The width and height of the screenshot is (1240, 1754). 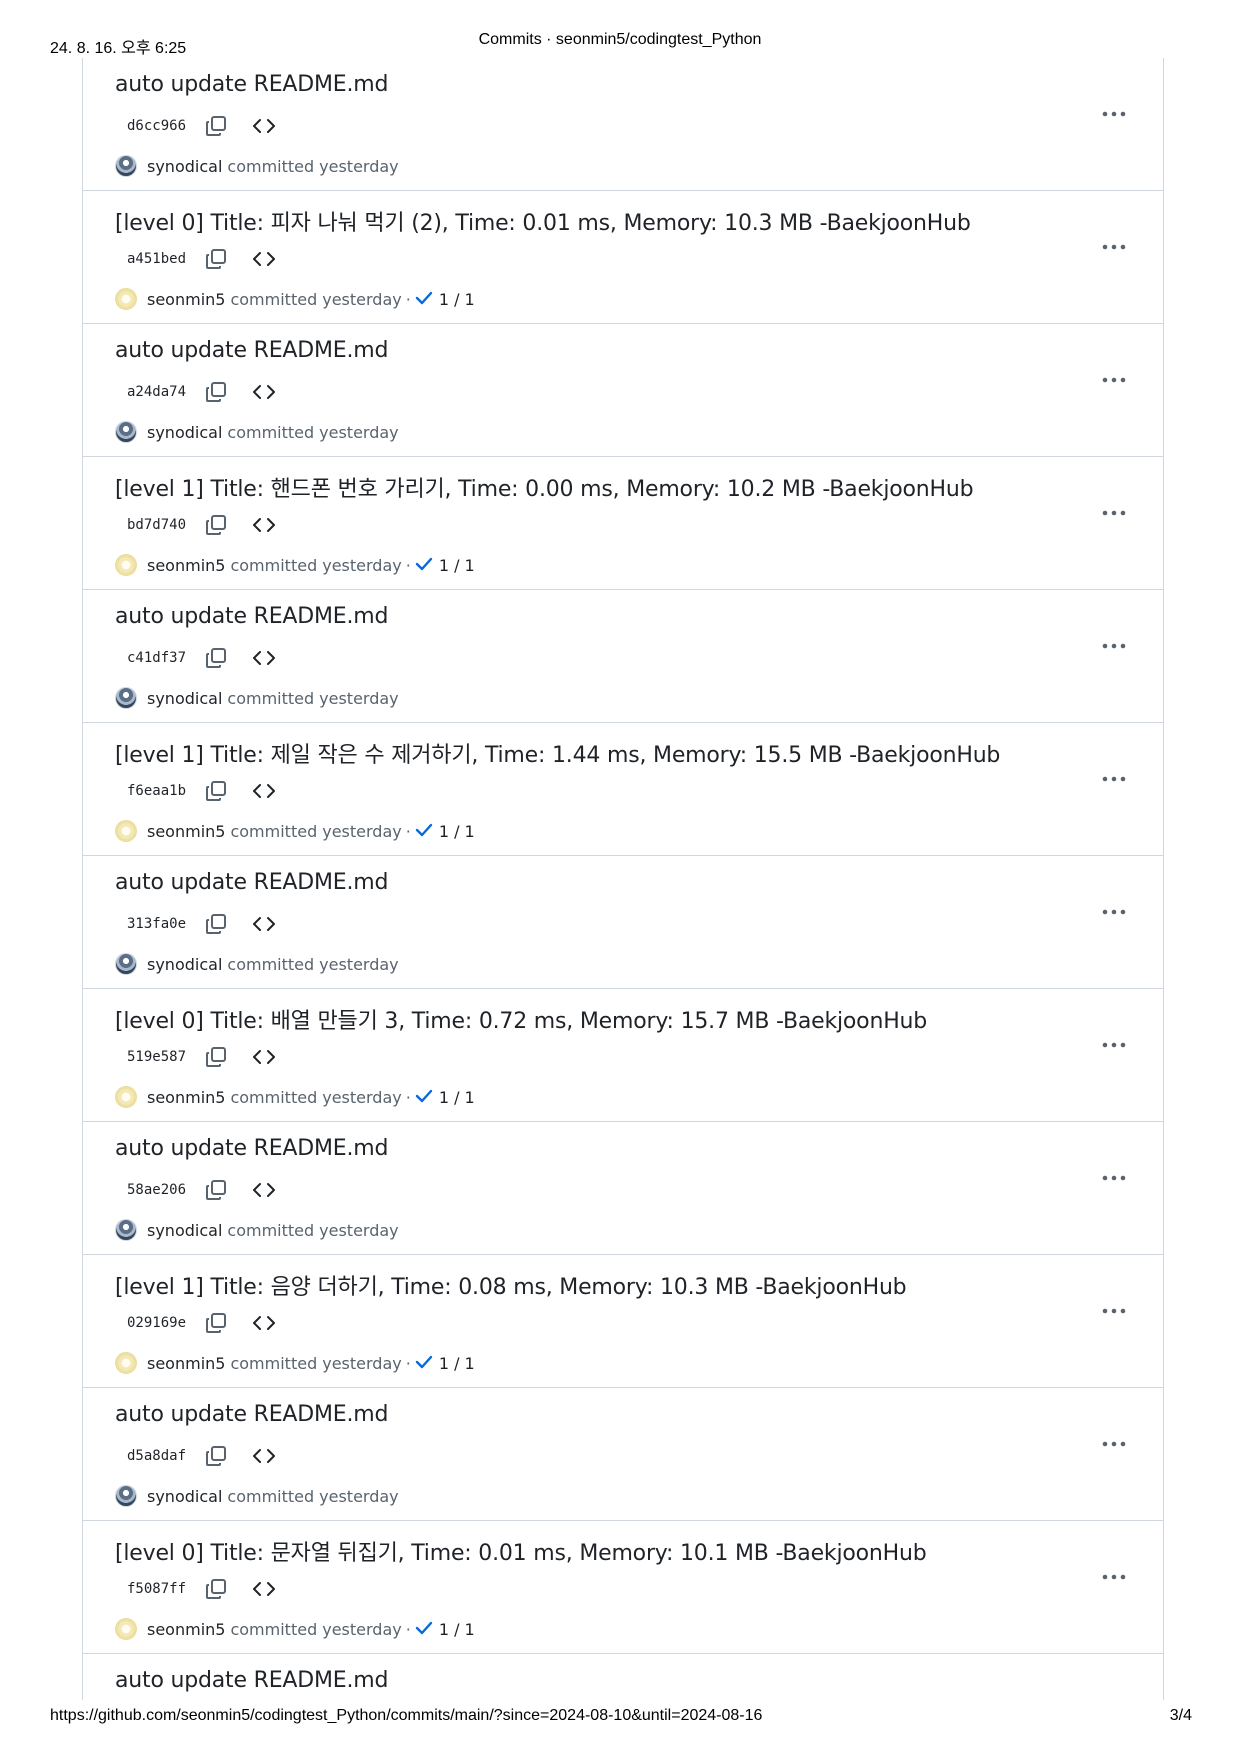 What do you see at coordinates (157, 791) in the screenshot?
I see `commit-sha: f6eaa1b` at bounding box center [157, 791].